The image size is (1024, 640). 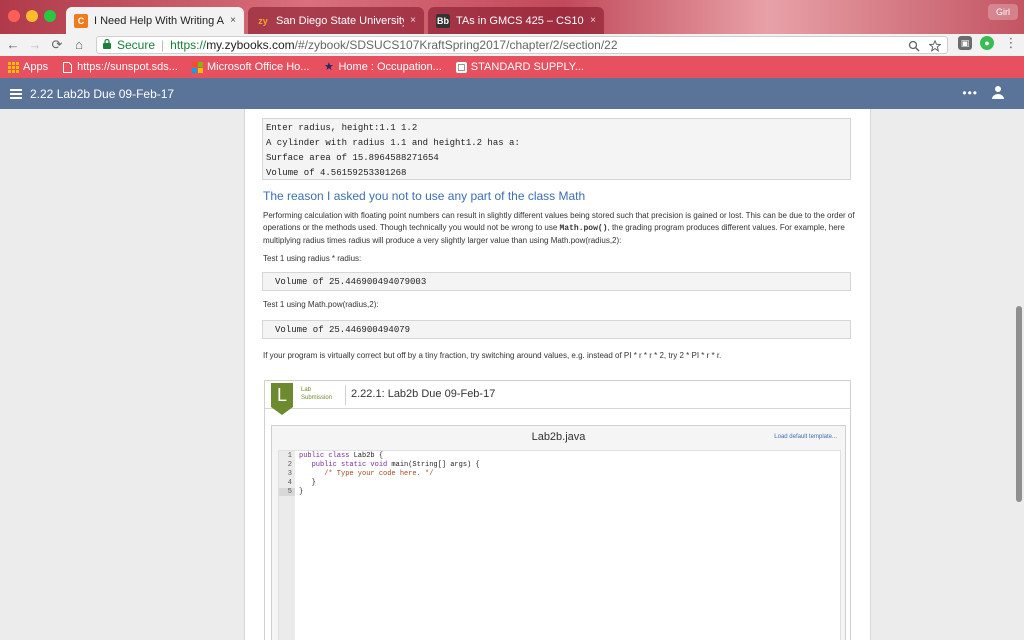 I want to click on apps-icon, so click(x=13, y=67).